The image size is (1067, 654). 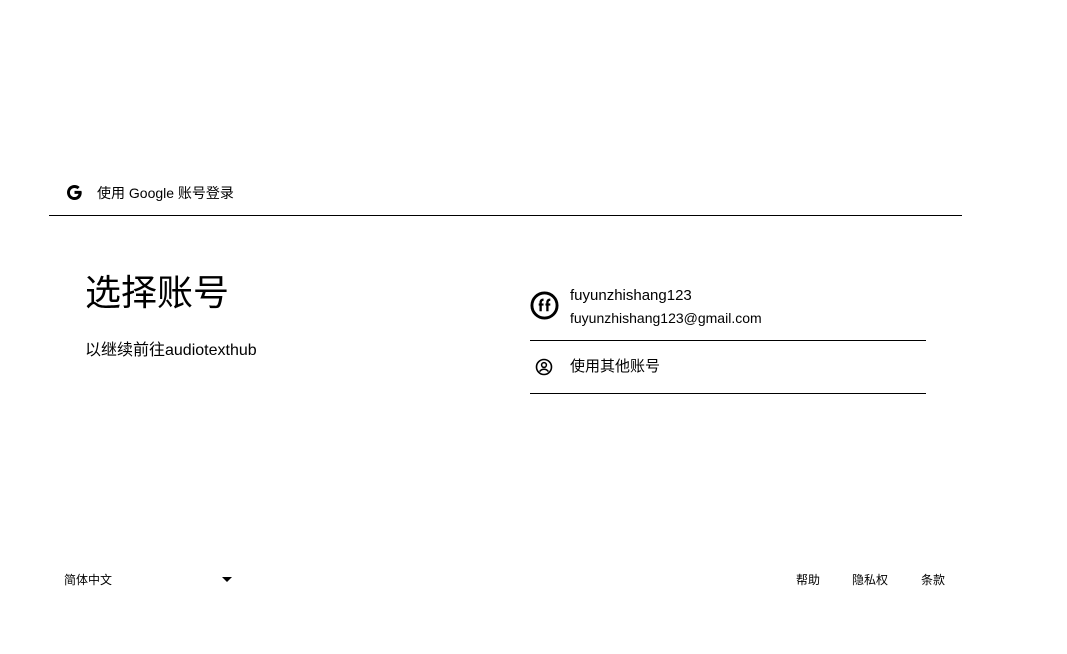 I want to click on use-another-account-label: 使用其他账号, so click(x=615, y=366).